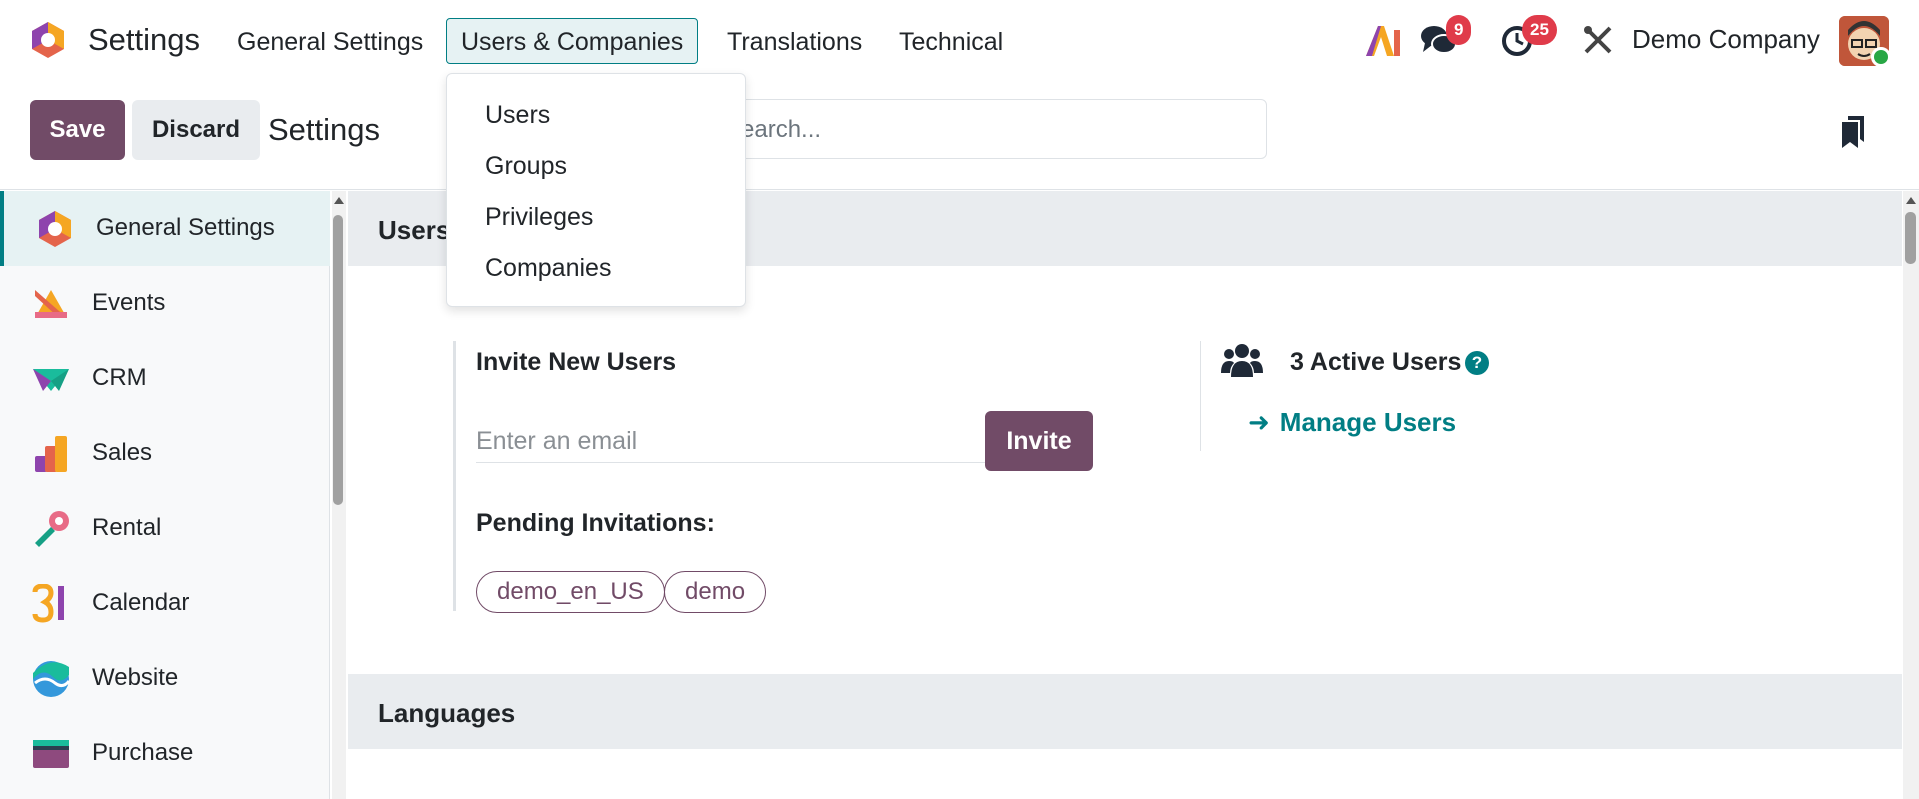 This screenshot has height=799, width=1919. I want to click on main-scroll-thumb, so click(1910, 238).